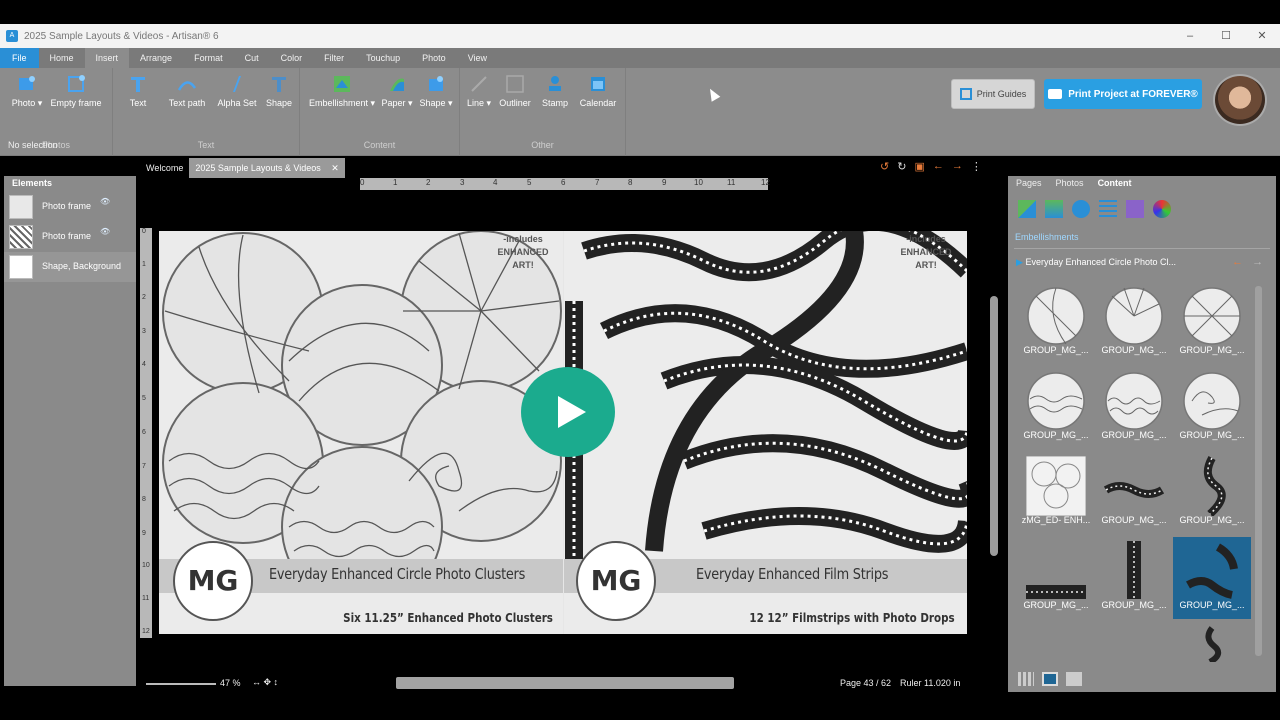 Image resolution: width=1280 pixels, height=720 pixels. Describe the element at coordinates (1070, 183) in the screenshot. I see `tab-photos: Photos` at that location.